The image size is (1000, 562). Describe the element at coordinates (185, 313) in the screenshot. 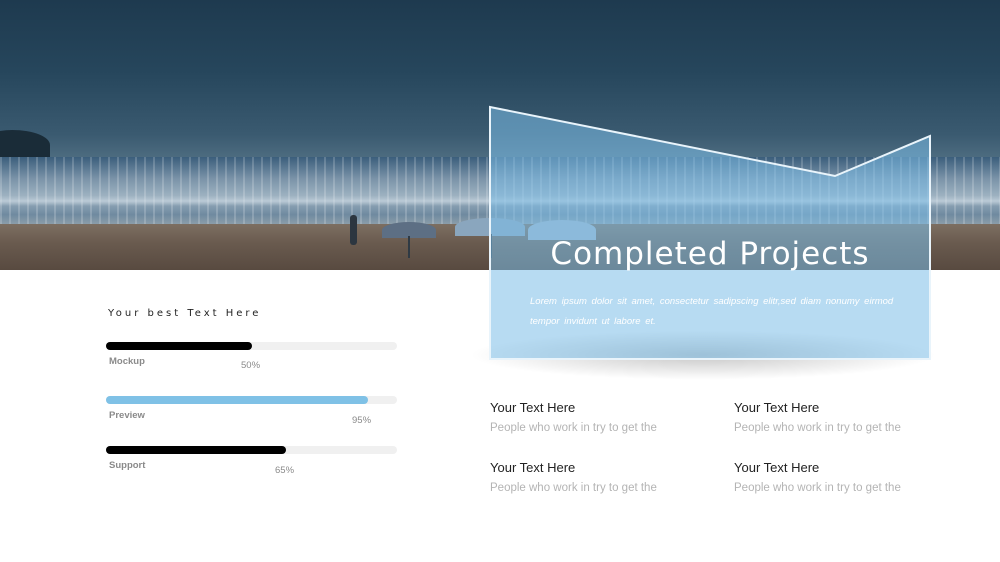

I see `skills-title: Your best Text Here` at that location.